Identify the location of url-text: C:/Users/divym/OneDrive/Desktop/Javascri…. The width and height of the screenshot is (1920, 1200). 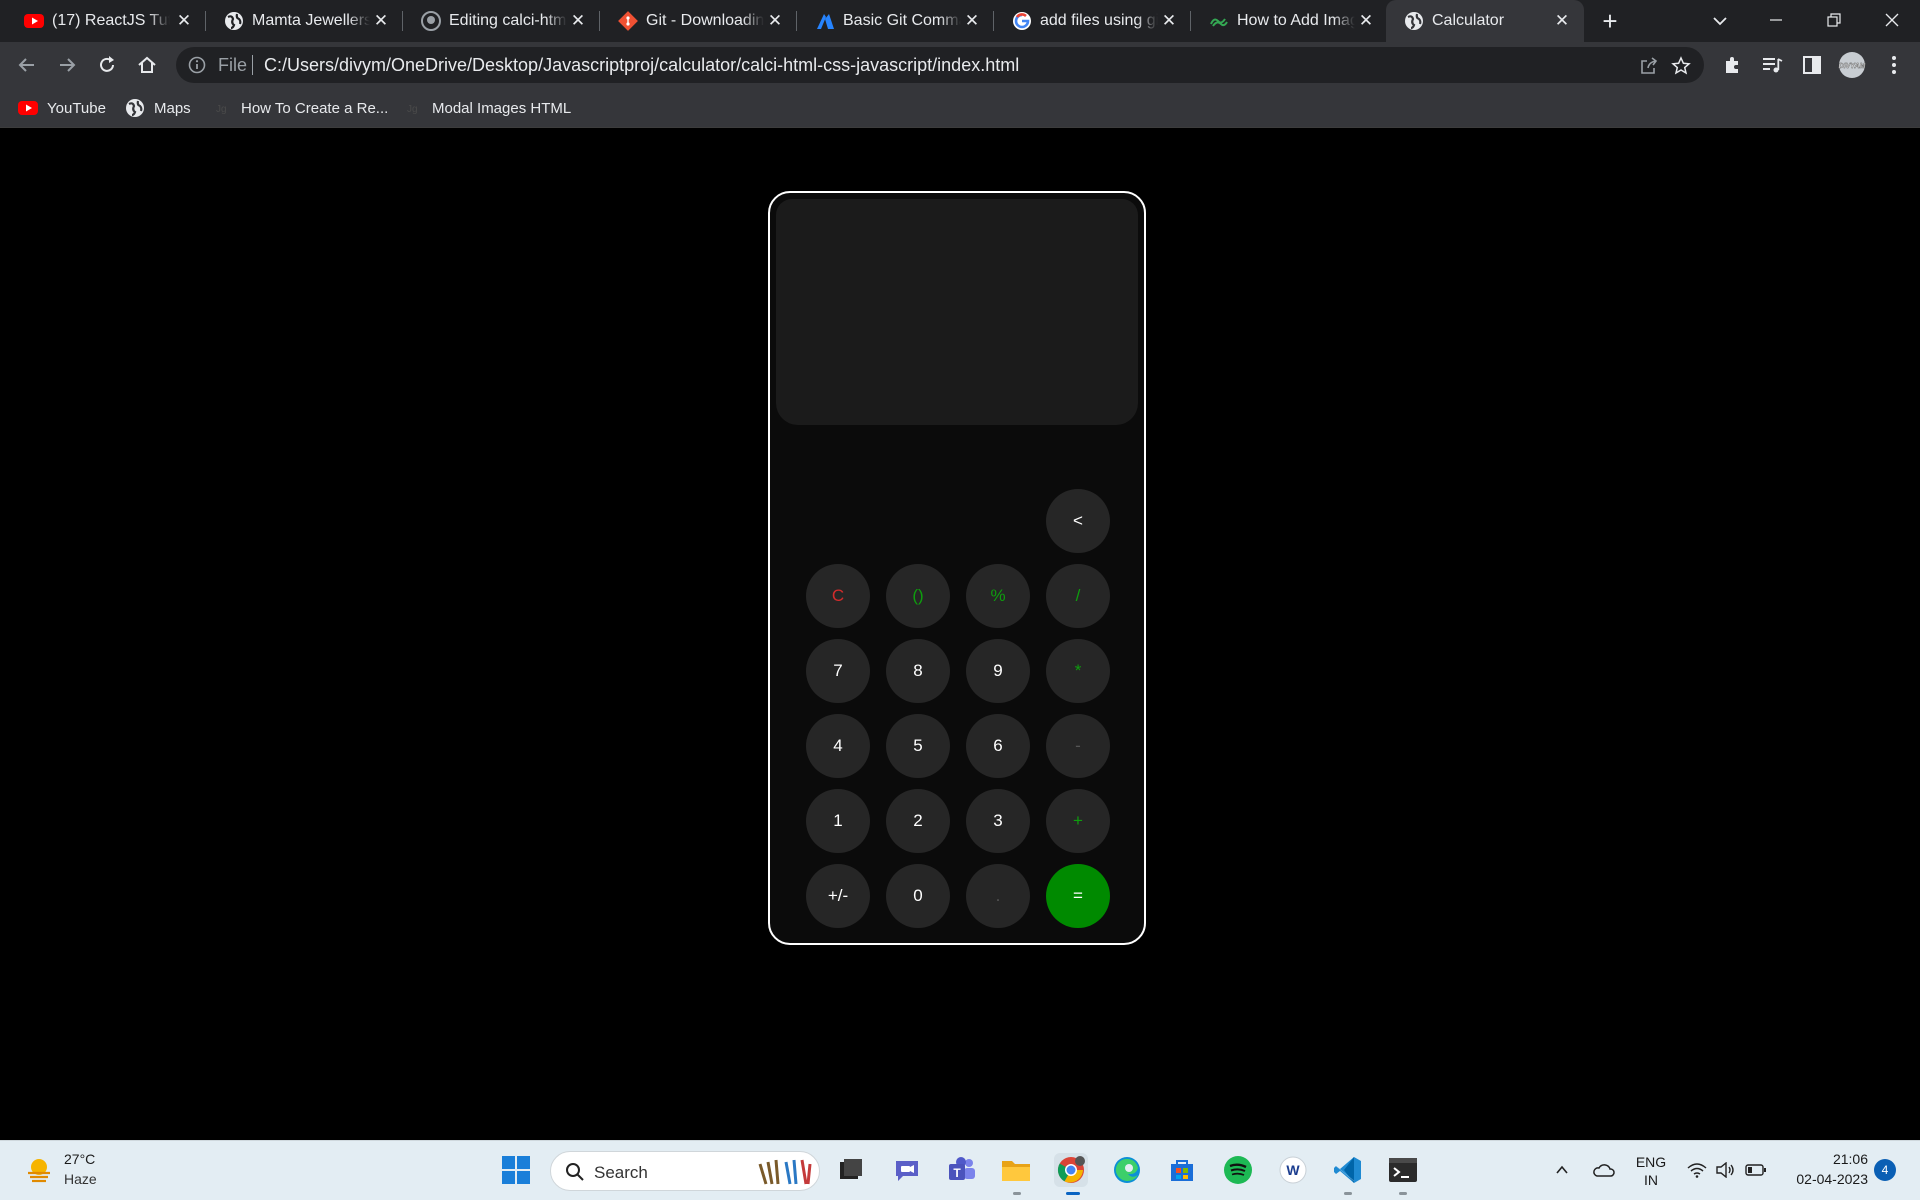
(641, 65).